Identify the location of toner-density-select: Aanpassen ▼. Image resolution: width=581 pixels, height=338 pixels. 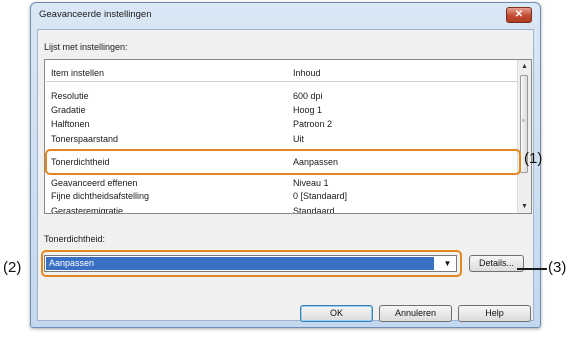
(250, 263).